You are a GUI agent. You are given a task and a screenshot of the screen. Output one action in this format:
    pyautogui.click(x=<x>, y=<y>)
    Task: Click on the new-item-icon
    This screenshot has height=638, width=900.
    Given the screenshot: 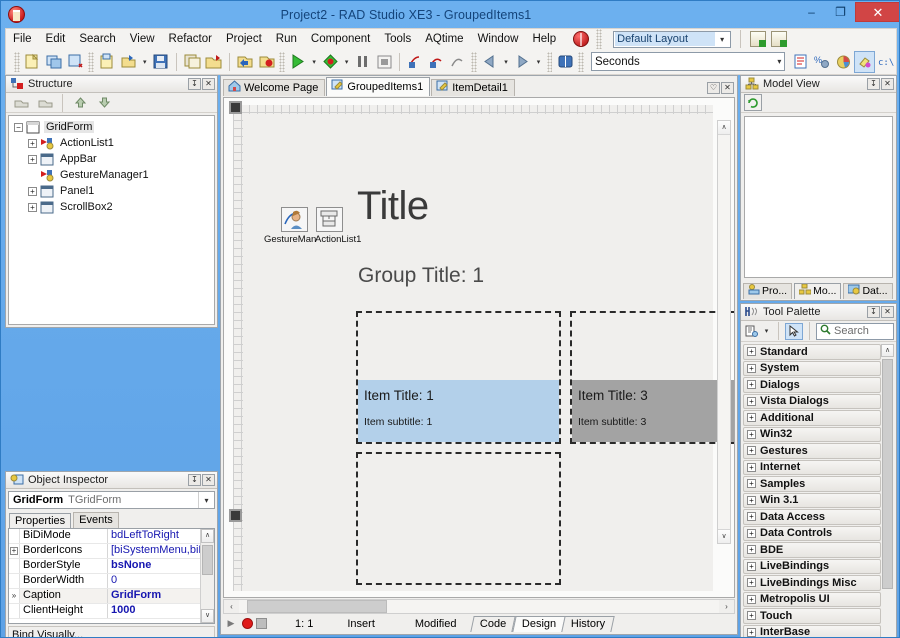 What is the action you would take?
    pyautogui.click(x=33, y=62)
    